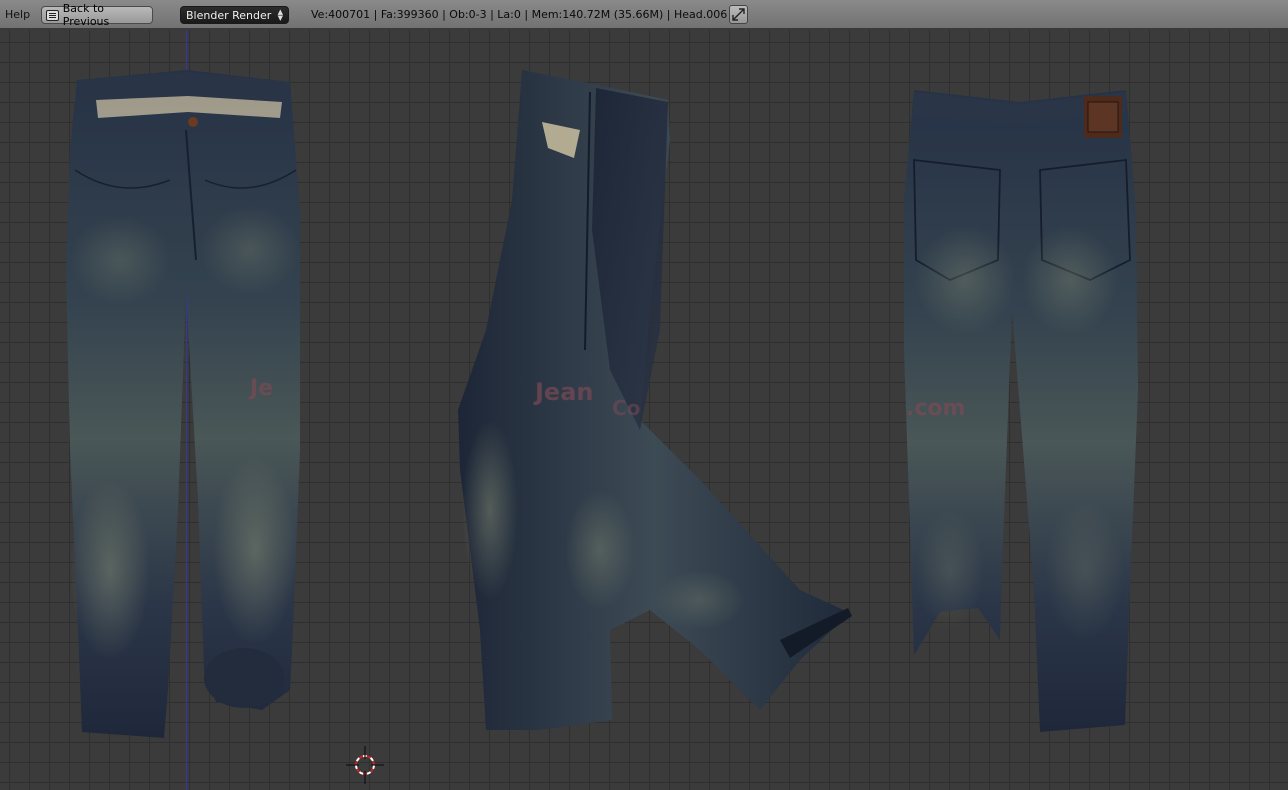 Image resolution: width=1288 pixels, height=790 pixels. What do you see at coordinates (52, 15) in the screenshot?
I see `screen-back-icon` at bounding box center [52, 15].